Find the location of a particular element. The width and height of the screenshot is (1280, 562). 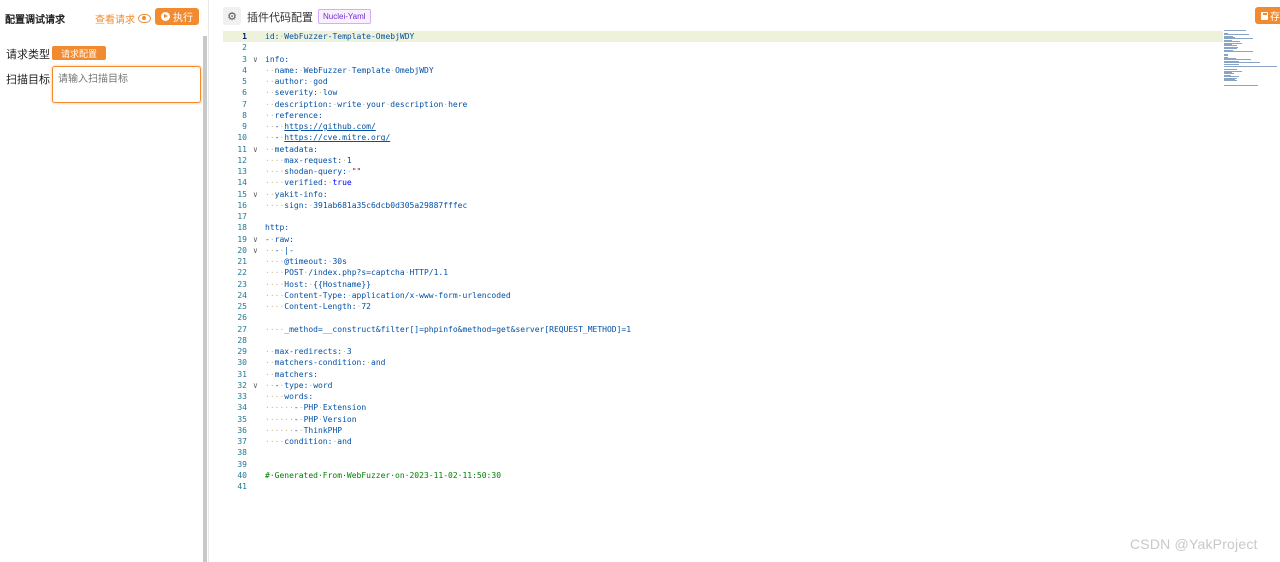

code-line: 8 ··reference: is located at coordinates (723, 115).